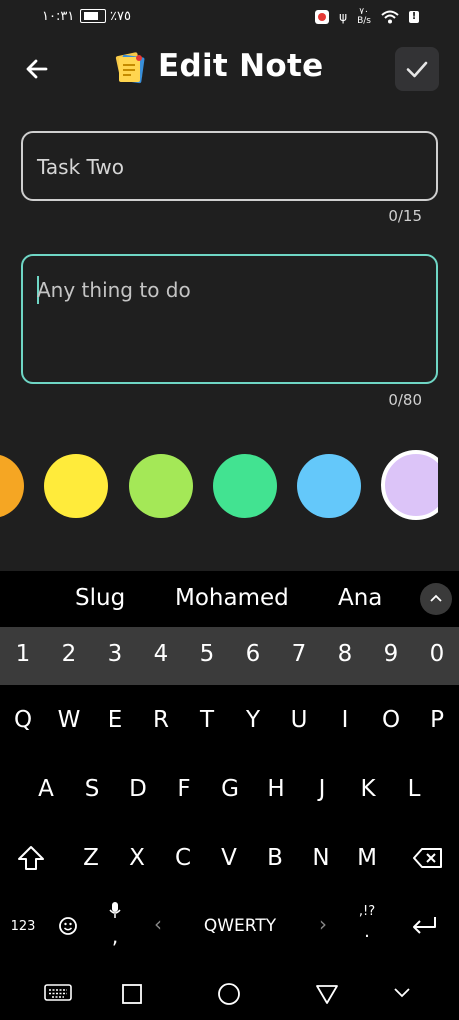  Describe the element at coordinates (345, 720) in the screenshot. I see `letter-key: I` at that location.